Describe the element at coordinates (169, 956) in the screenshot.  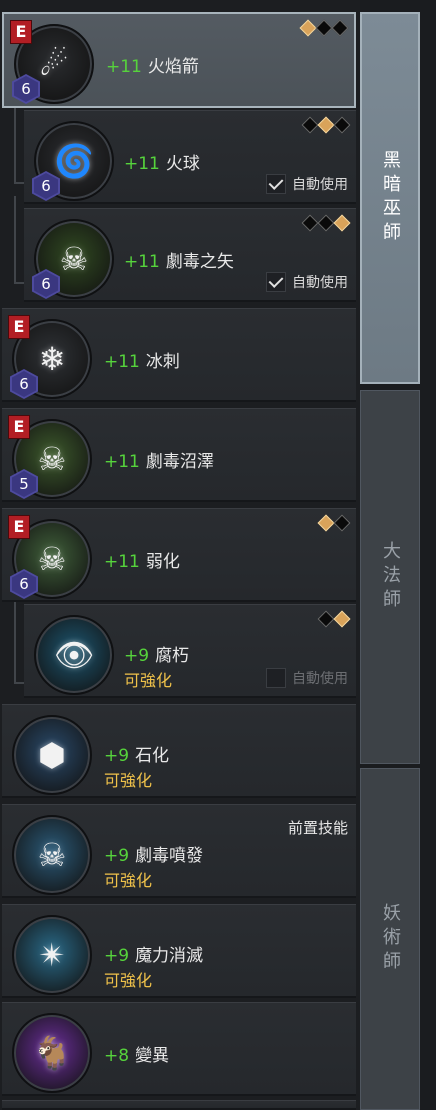
I see `skill-name-text: 魔力消滅` at that location.